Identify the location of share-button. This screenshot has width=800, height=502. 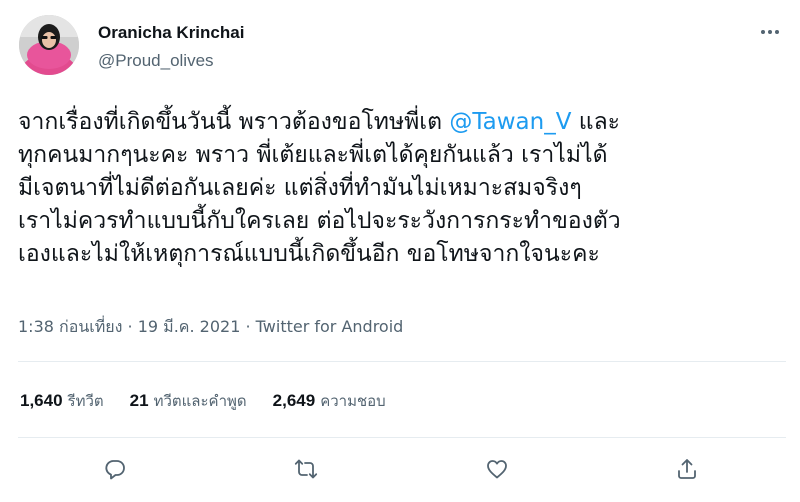
(687, 469).